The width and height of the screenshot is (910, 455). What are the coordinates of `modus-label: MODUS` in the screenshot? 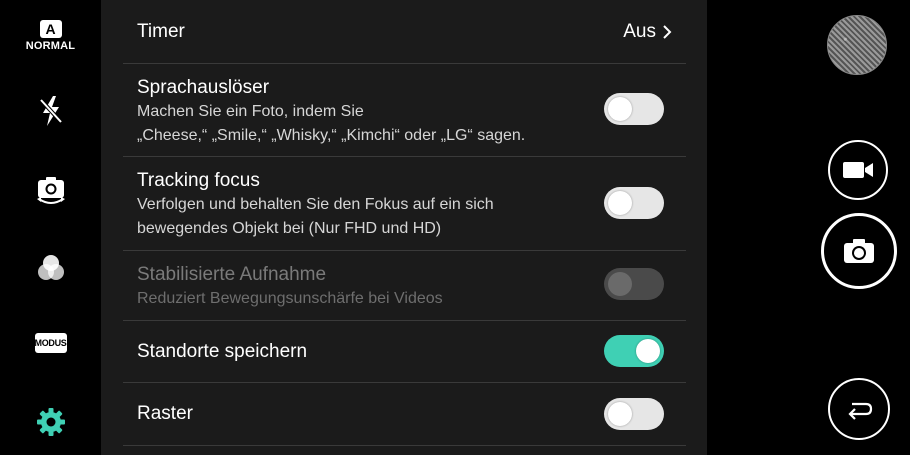 It's located at (50, 343).